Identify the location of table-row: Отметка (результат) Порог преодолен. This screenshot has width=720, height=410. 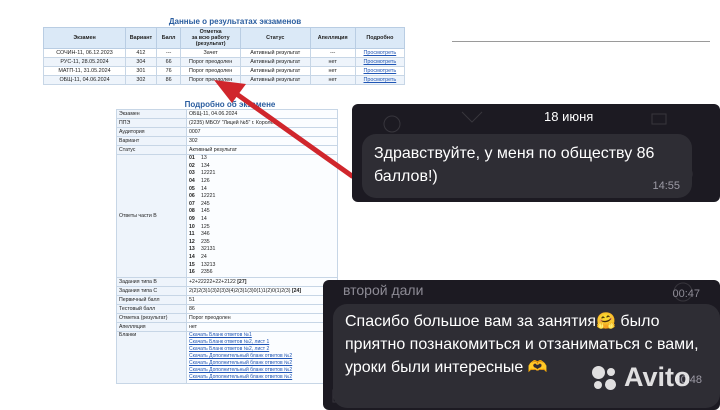
(227, 318).